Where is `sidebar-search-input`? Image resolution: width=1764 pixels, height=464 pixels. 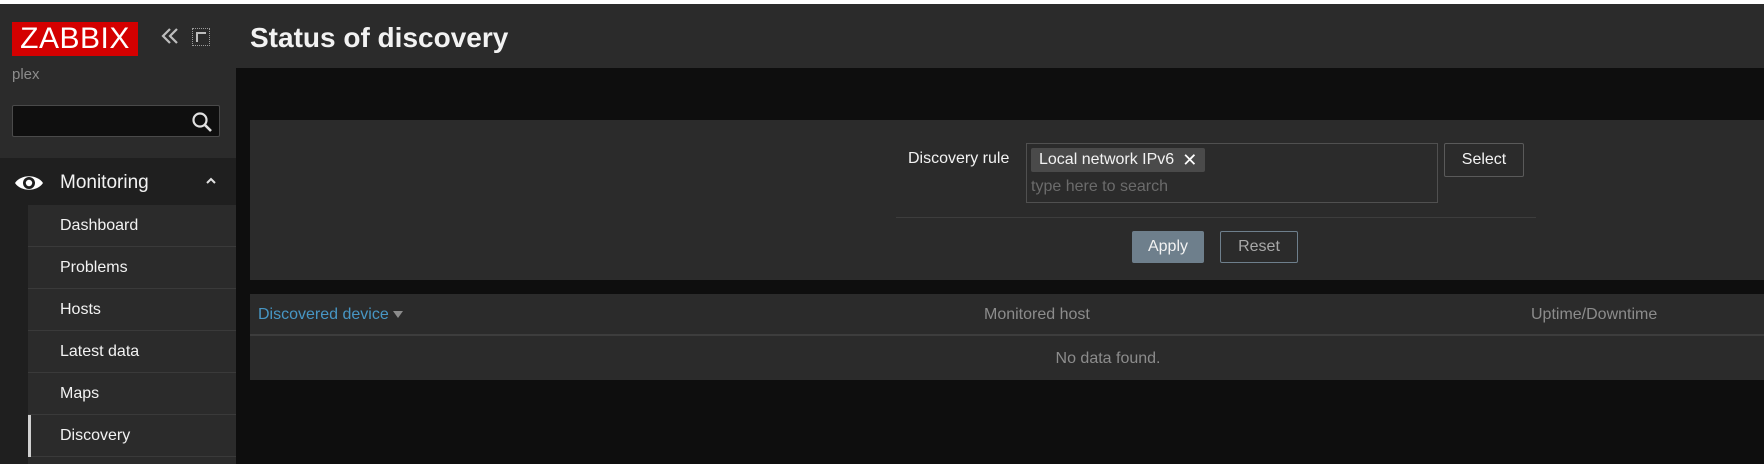
sidebar-search-input is located at coordinates (116, 121).